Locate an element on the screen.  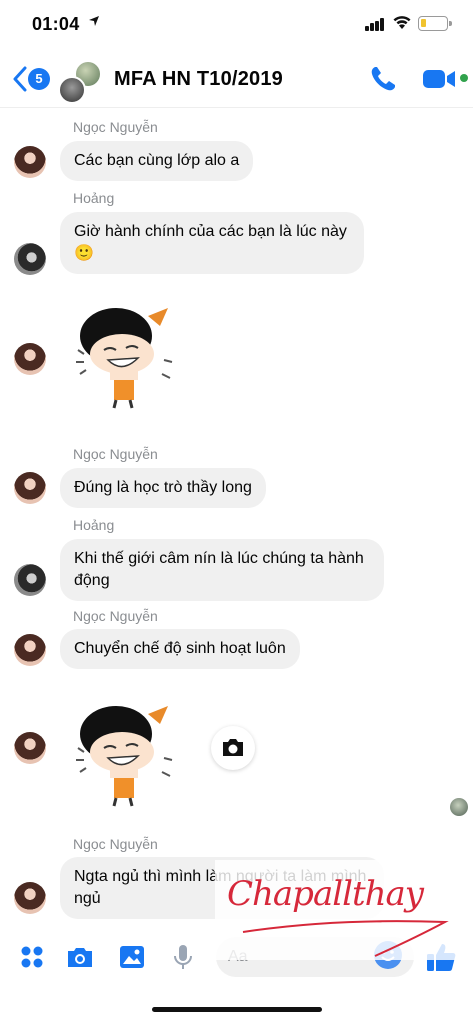
video-call-button is located at coordinates (440, 79).